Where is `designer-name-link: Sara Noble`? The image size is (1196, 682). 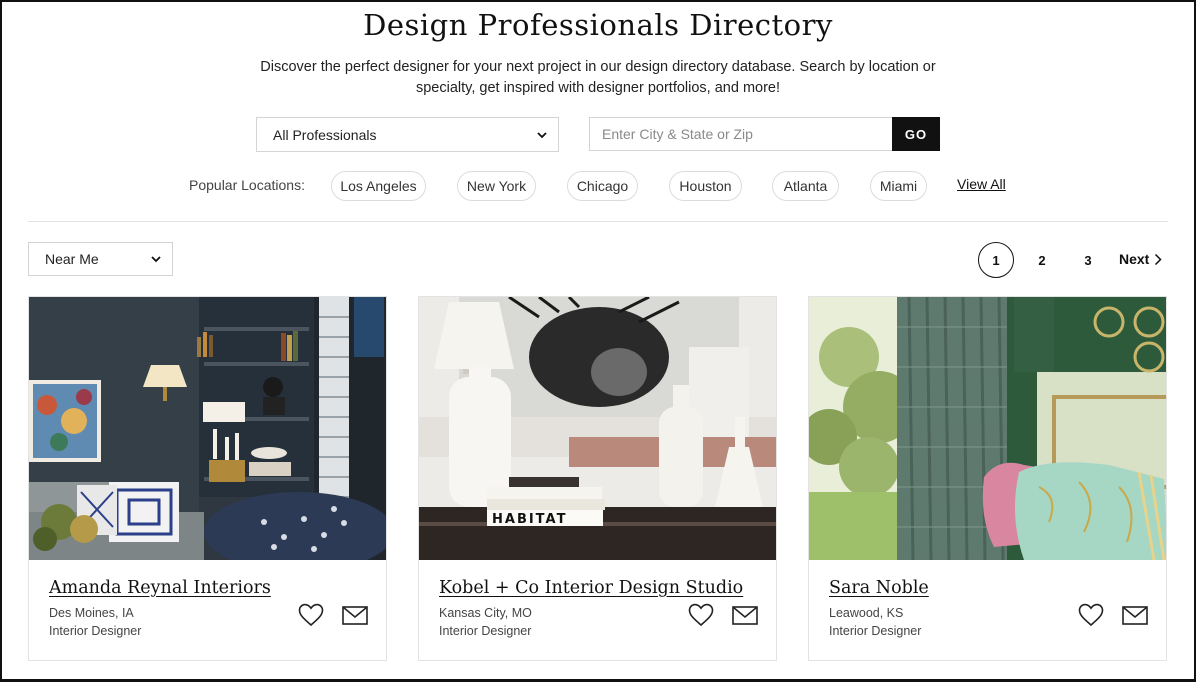
designer-name-link: Sara Noble is located at coordinates (879, 588).